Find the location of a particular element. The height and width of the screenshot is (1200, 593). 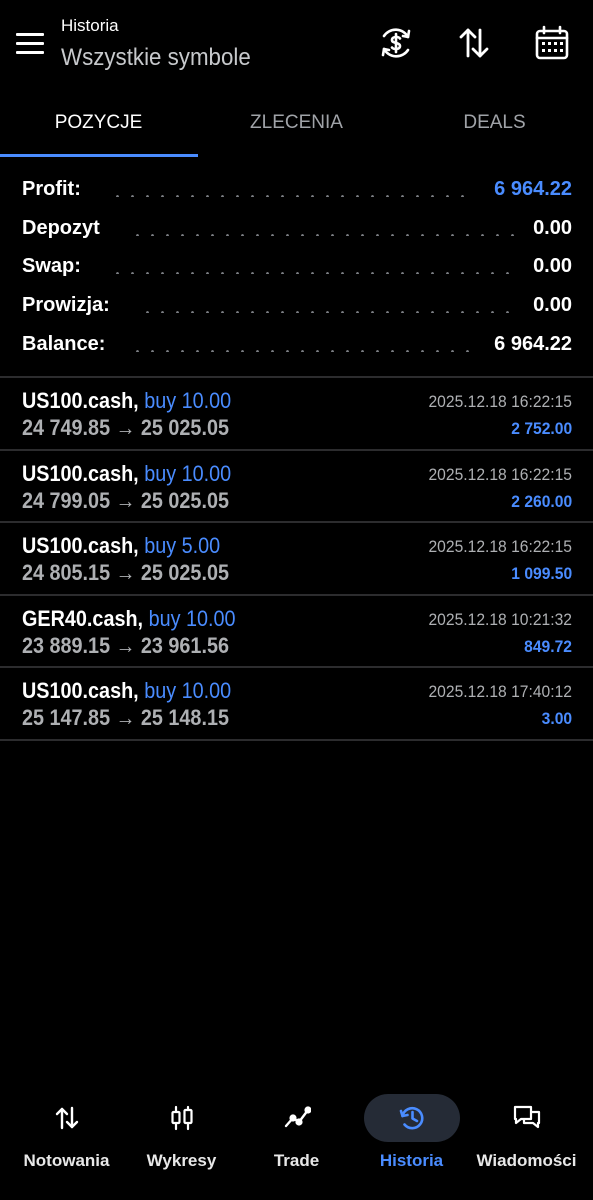

nav-label: Notowania is located at coordinates (66, 1160).